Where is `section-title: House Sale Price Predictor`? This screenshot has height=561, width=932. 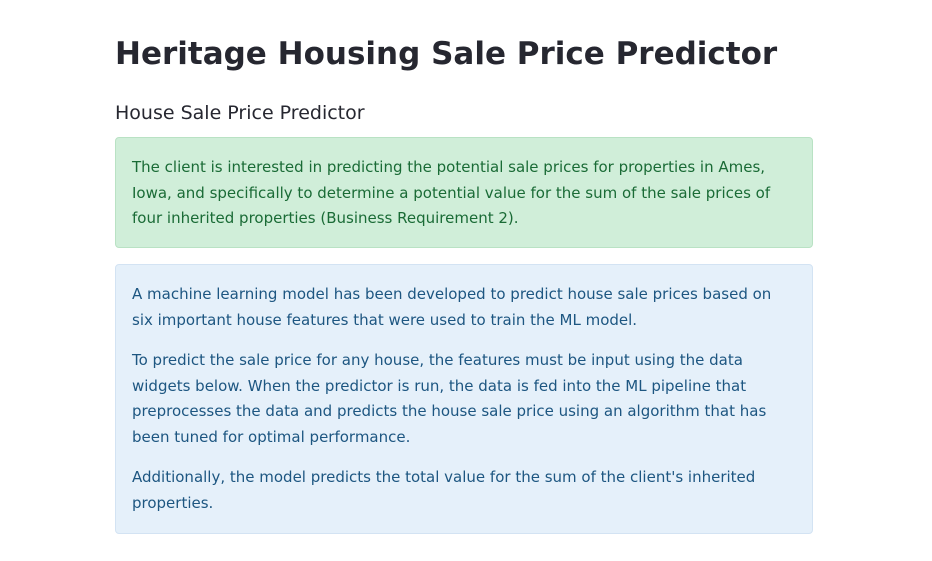
section-title: House Sale Price Predictor is located at coordinates (240, 113).